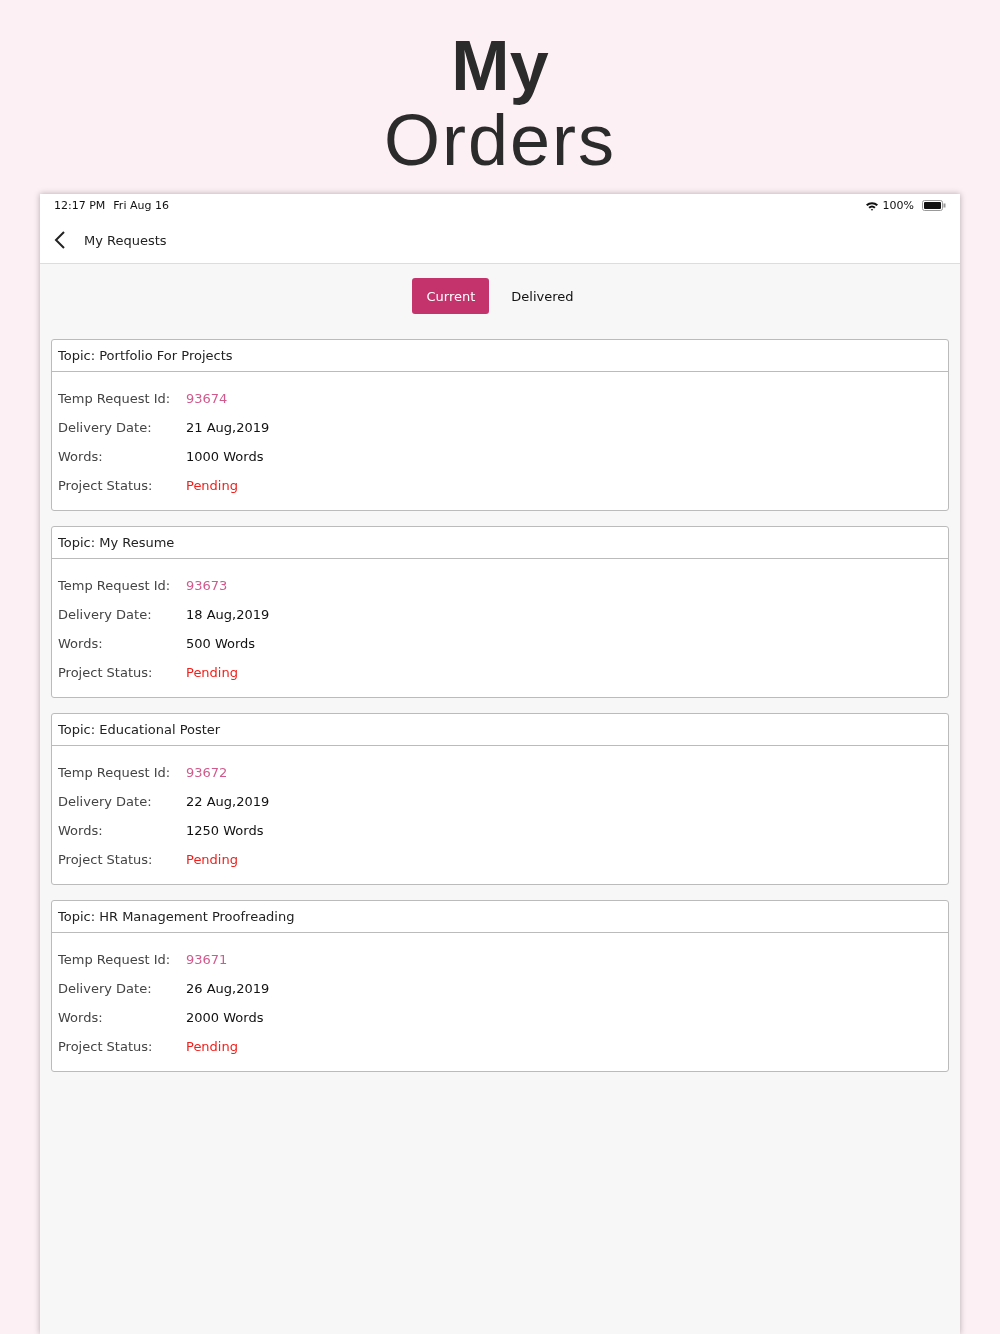 The image size is (1000, 1334). Describe the element at coordinates (228, 614) in the screenshot. I see `field-value: 18 Aug,2019` at that location.